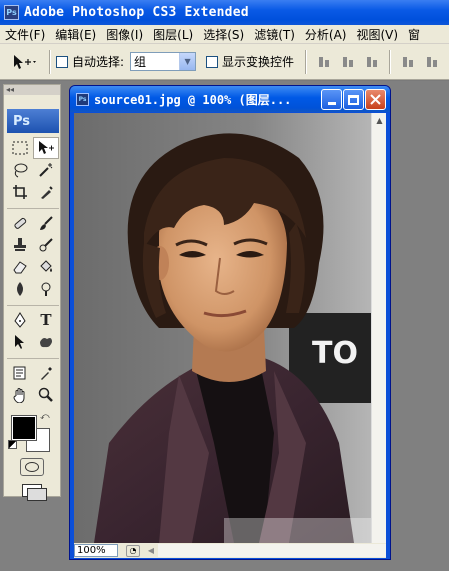  What do you see at coordinates (46, 245) in the screenshot?
I see `history-brush-icon` at bounding box center [46, 245].